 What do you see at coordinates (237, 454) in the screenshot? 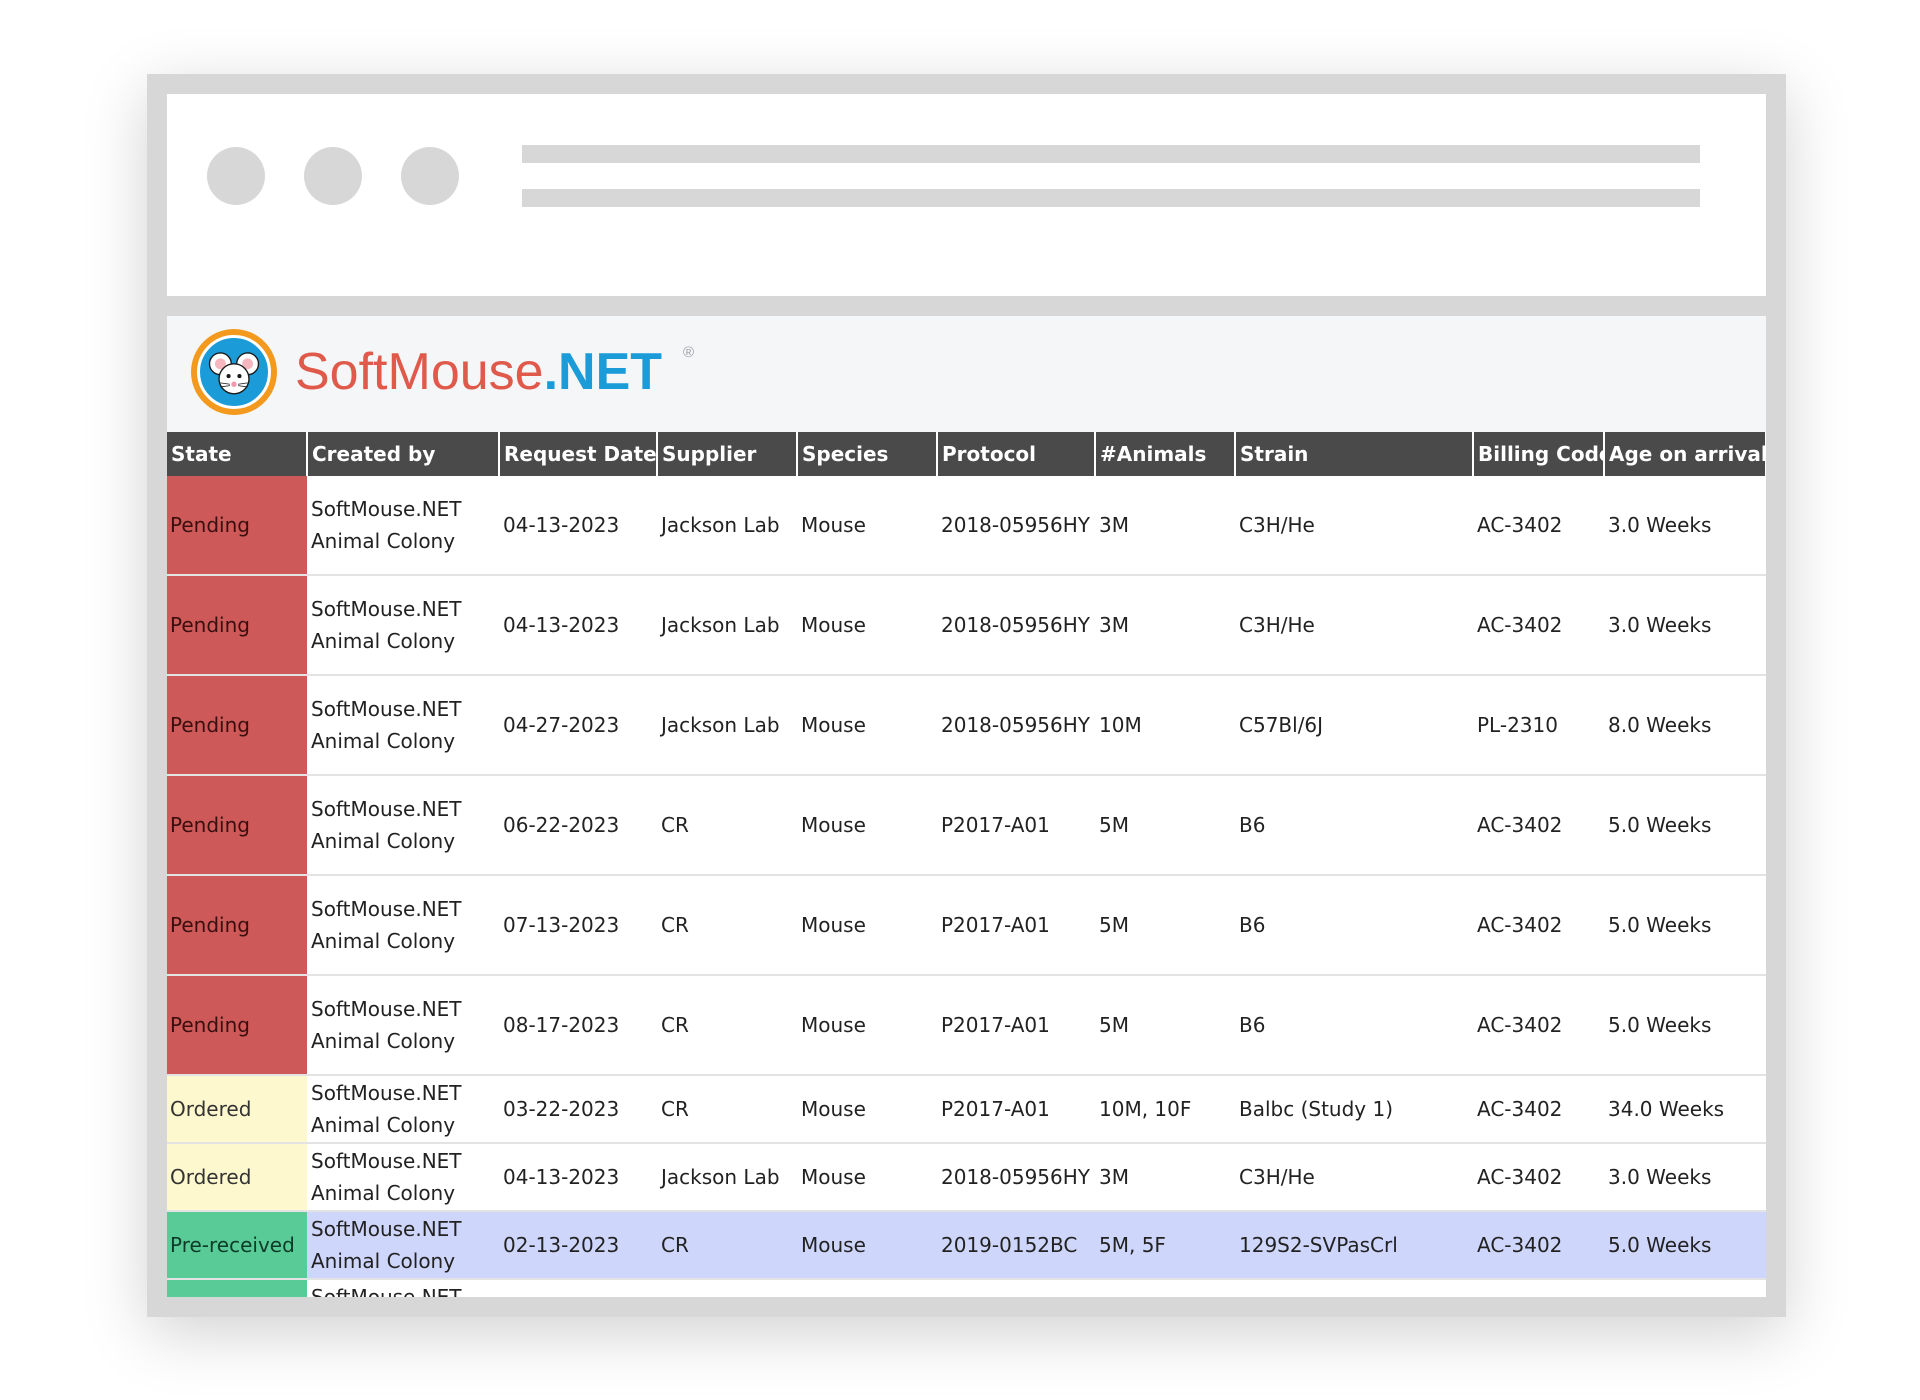
I see `state-header: State` at bounding box center [237, 454].